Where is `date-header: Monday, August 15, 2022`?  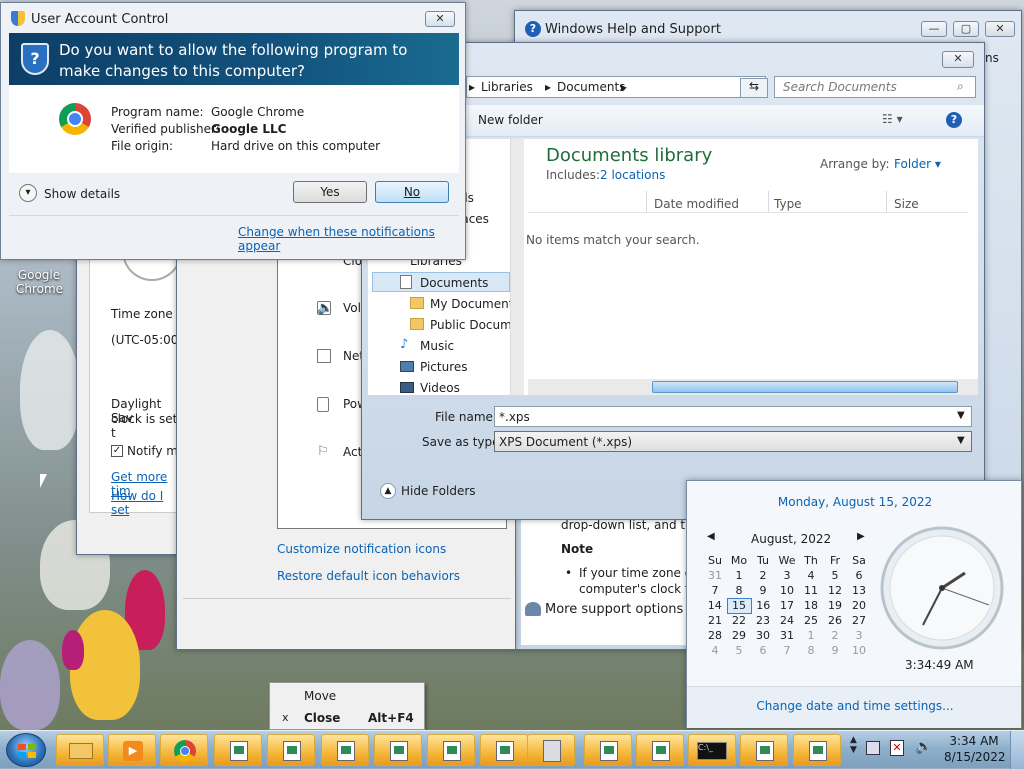 date-header: Monday, August 15, 2022 is located at coordinates (855, 502).